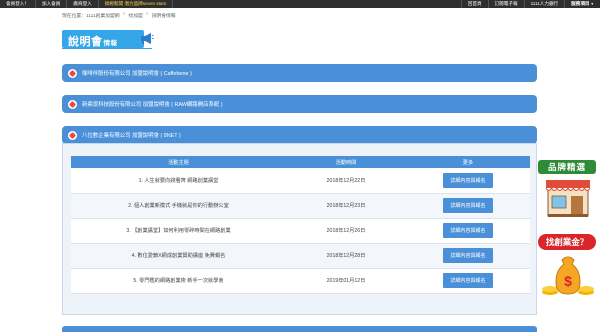 The image size is (600, 332). Describe the element at coordinates (83, 4) in the screenshot. I see `vendor-login-link: 廠商登入` at that location.